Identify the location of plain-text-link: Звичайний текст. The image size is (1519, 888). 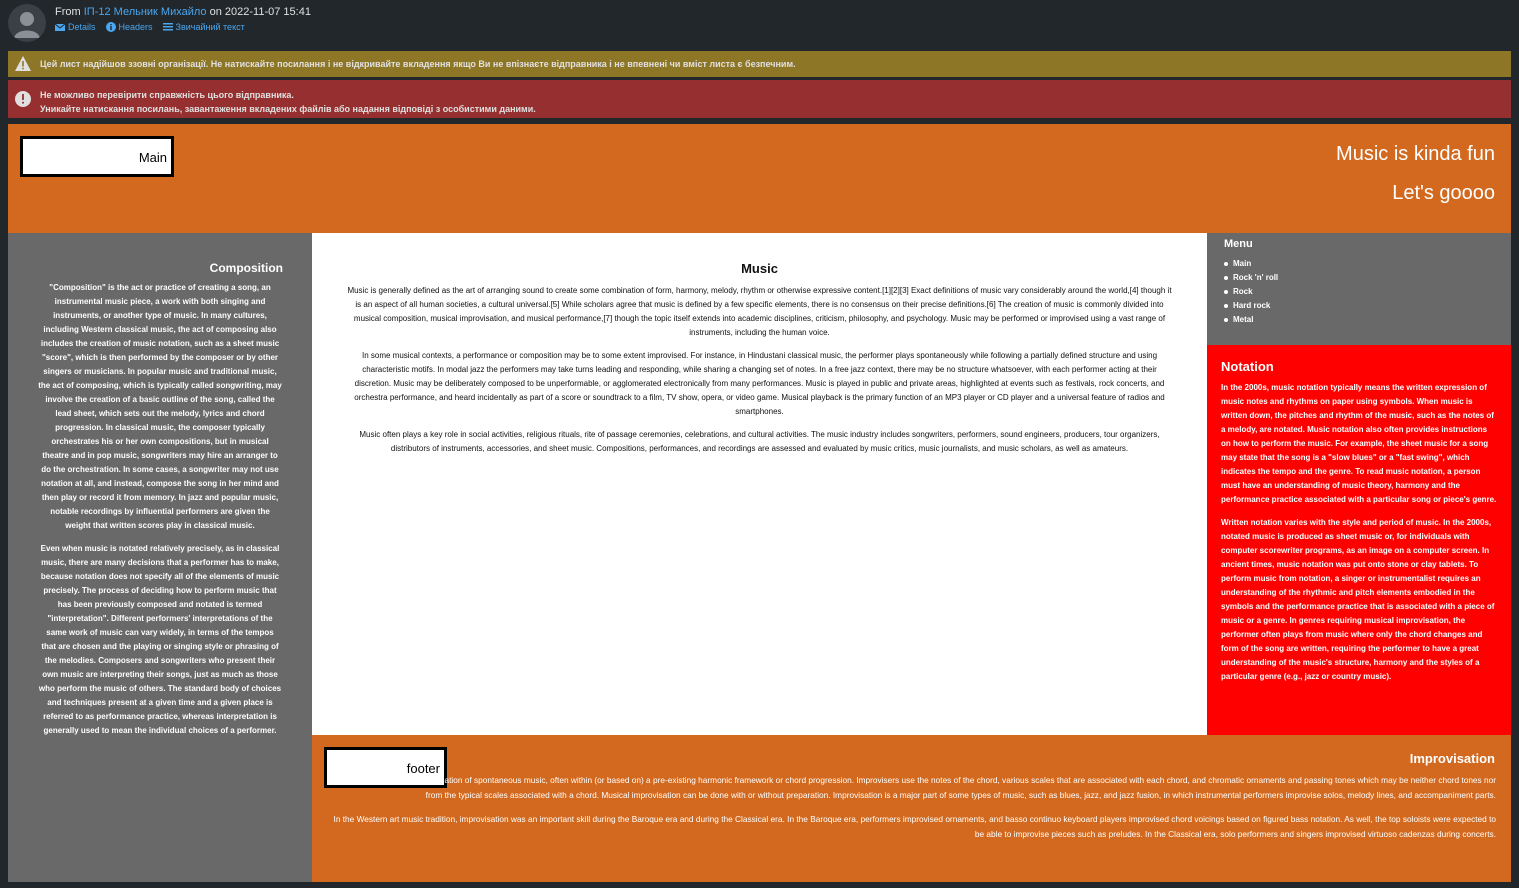
(203, 27).